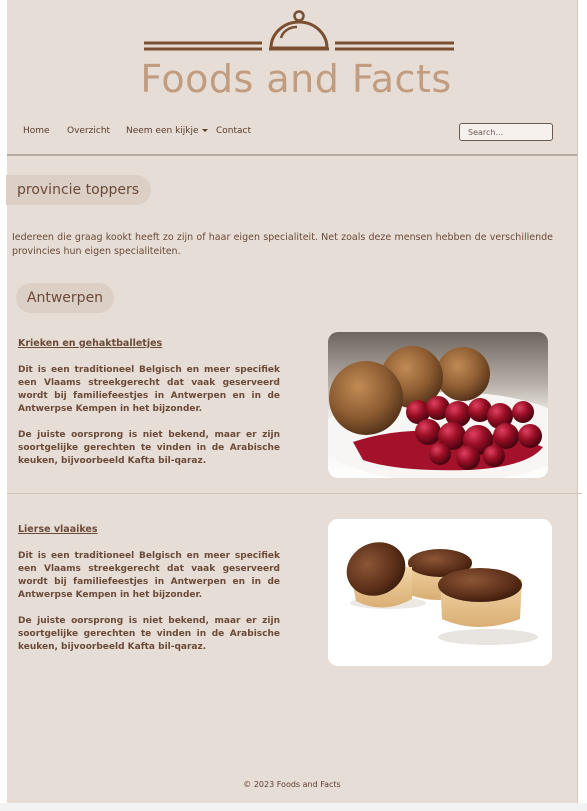  Describe the element at coordinates (296, 55) in the screenshot. I see `site-logo: Foods and Facts` at that location.